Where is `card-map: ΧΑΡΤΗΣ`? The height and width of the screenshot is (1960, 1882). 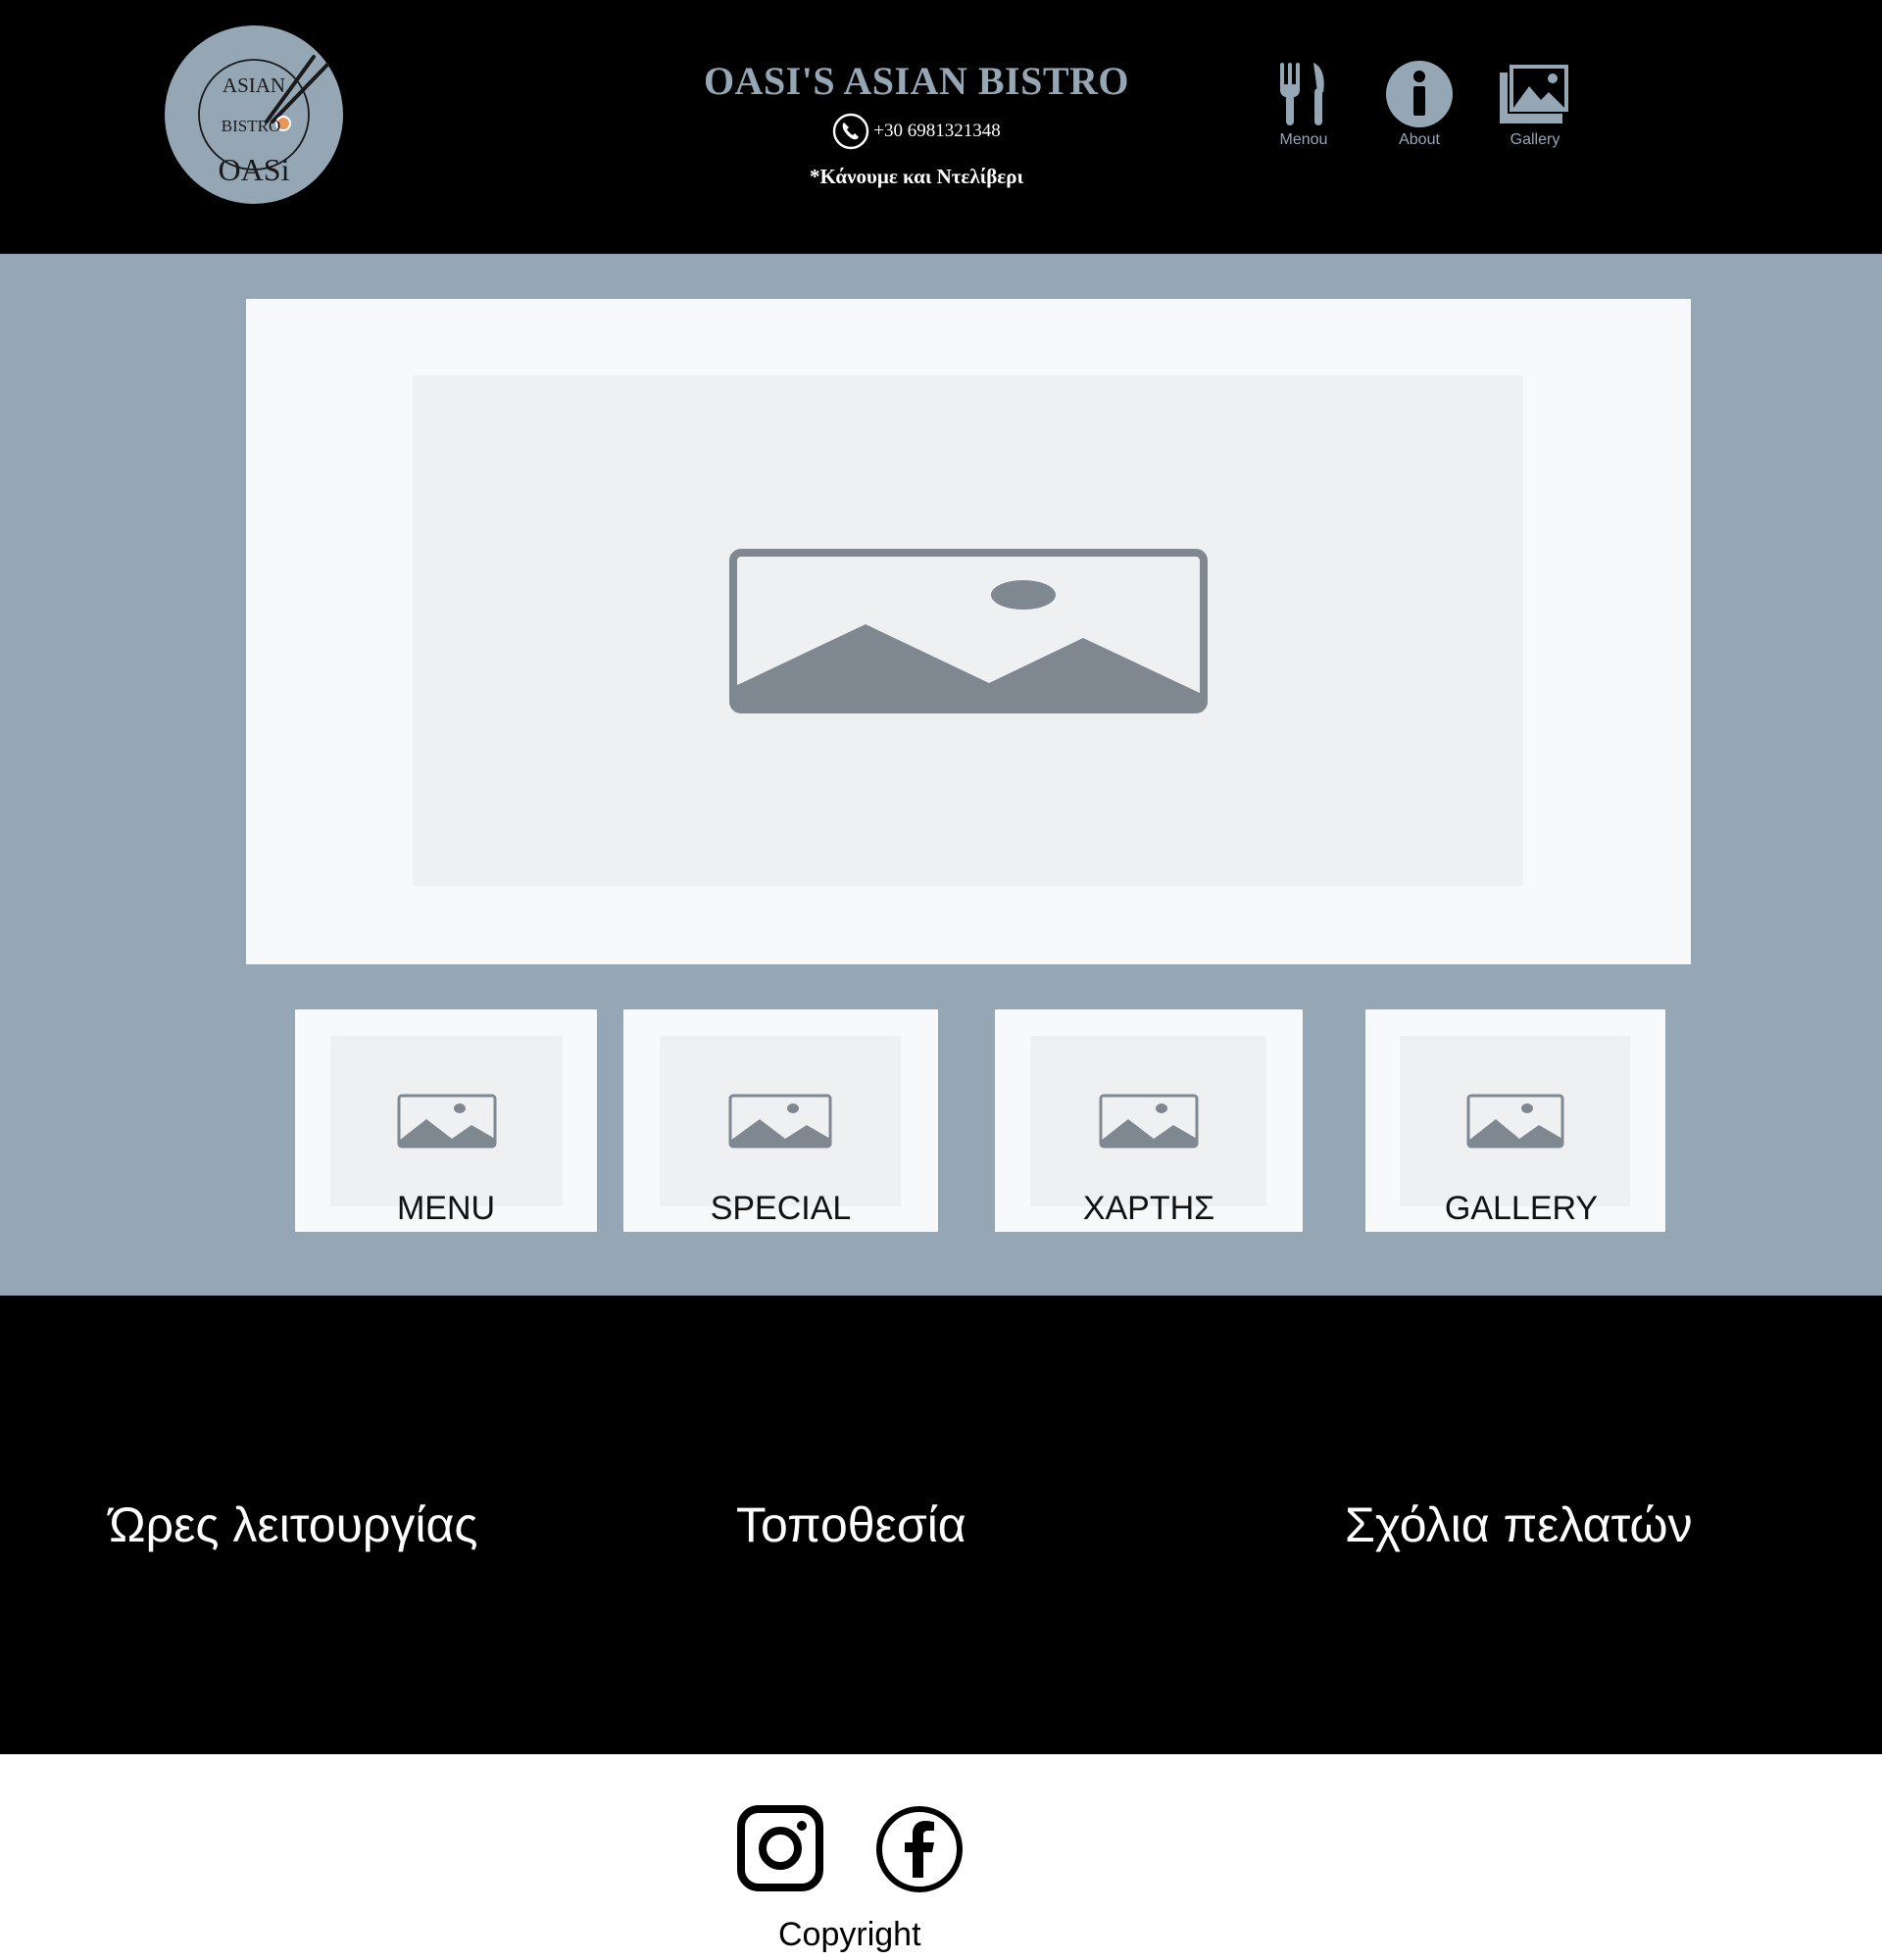 card-map: ΧΑΡΤΗΣ is located at coordinates (1149, 1120).